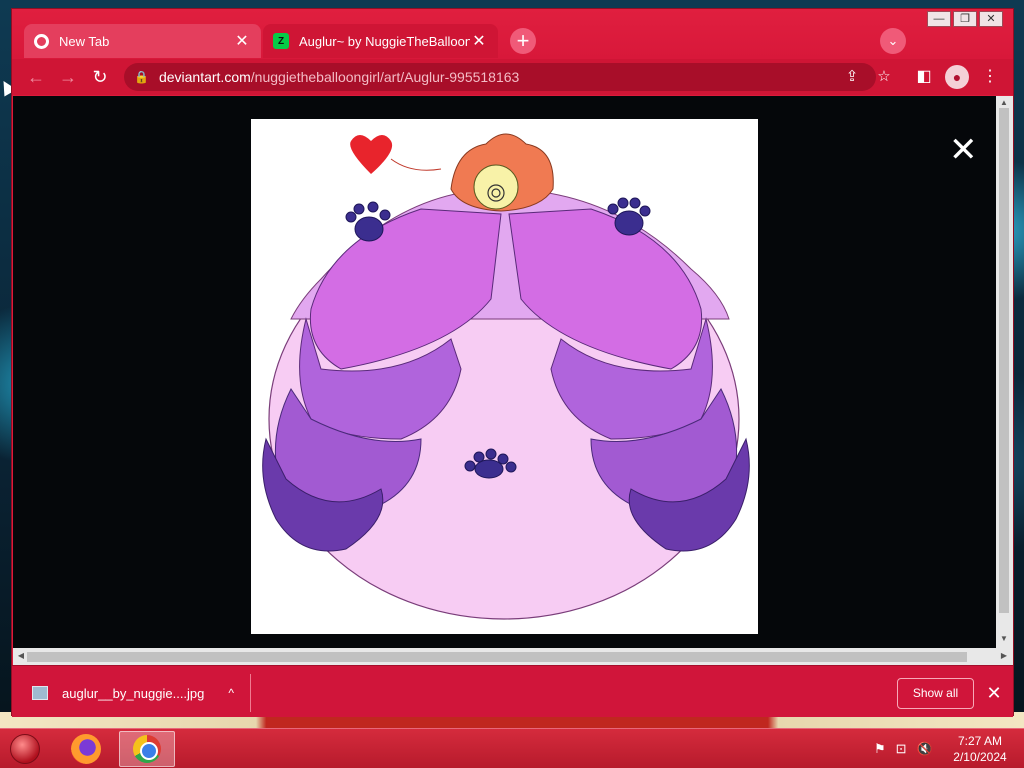 The height and width of the screenshot is (768, 1024). I want to click on lock-icon: 🔒, so click(141, 77).